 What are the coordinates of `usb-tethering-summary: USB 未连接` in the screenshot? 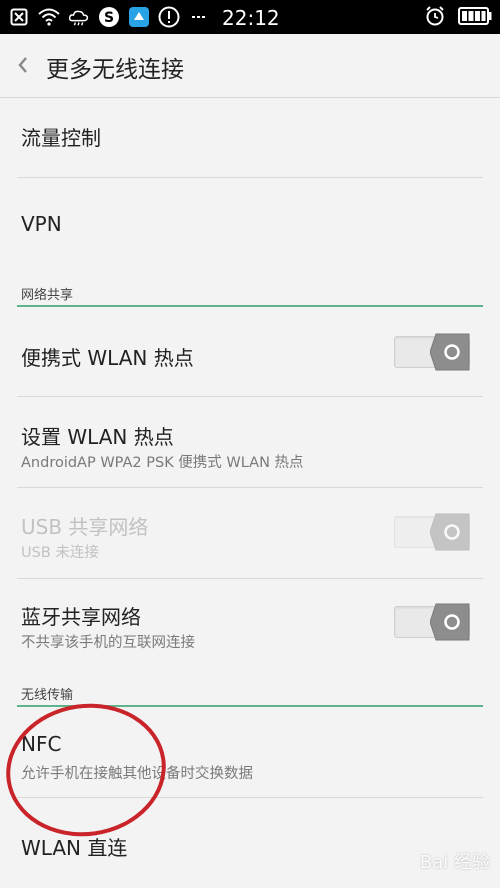 It's located at (60, 553).